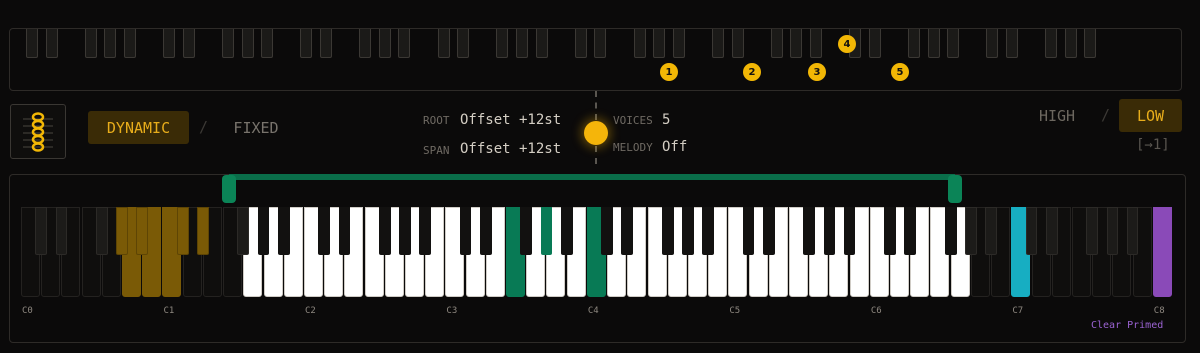 The width and height of the screenshot is (1200, 353). I want to click on root-label: ROOT, so click(436, 120).